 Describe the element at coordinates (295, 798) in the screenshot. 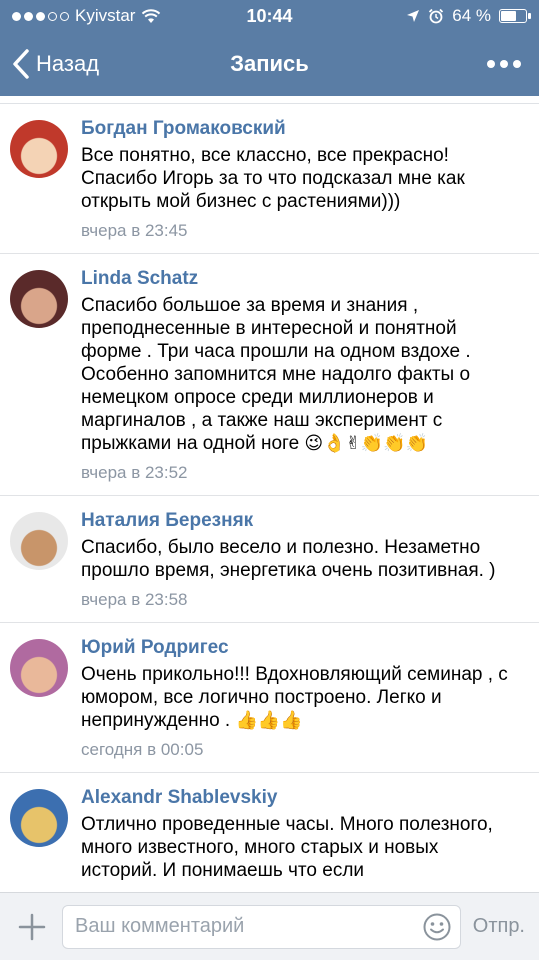

I see `comment-author: Alexandr Shablevskiy` at that location.